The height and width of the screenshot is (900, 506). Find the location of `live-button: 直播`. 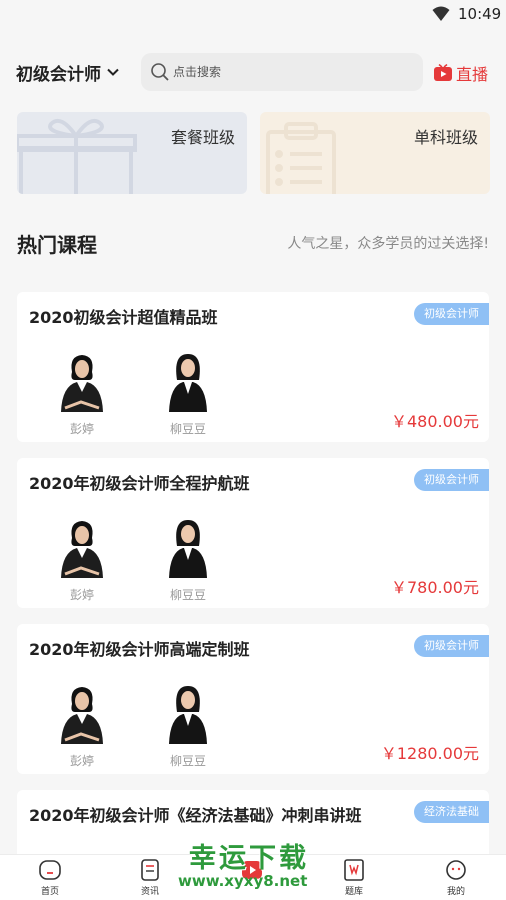

live-button: 直播 is located at coordinates (460, 73).